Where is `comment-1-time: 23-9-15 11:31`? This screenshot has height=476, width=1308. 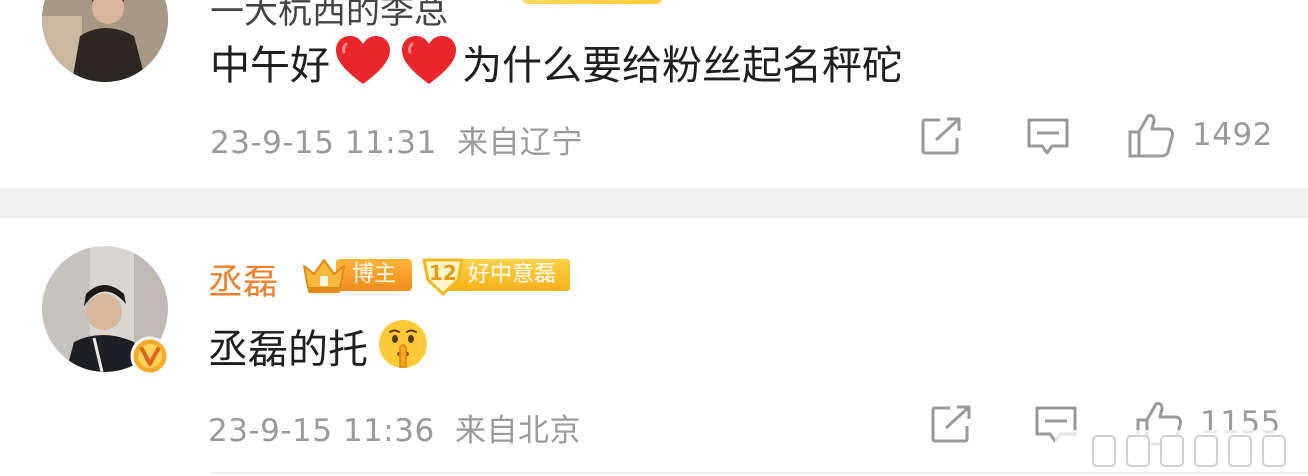
comment-1-time: 23-9-15 11:31 is located at coordinates (323, 143).